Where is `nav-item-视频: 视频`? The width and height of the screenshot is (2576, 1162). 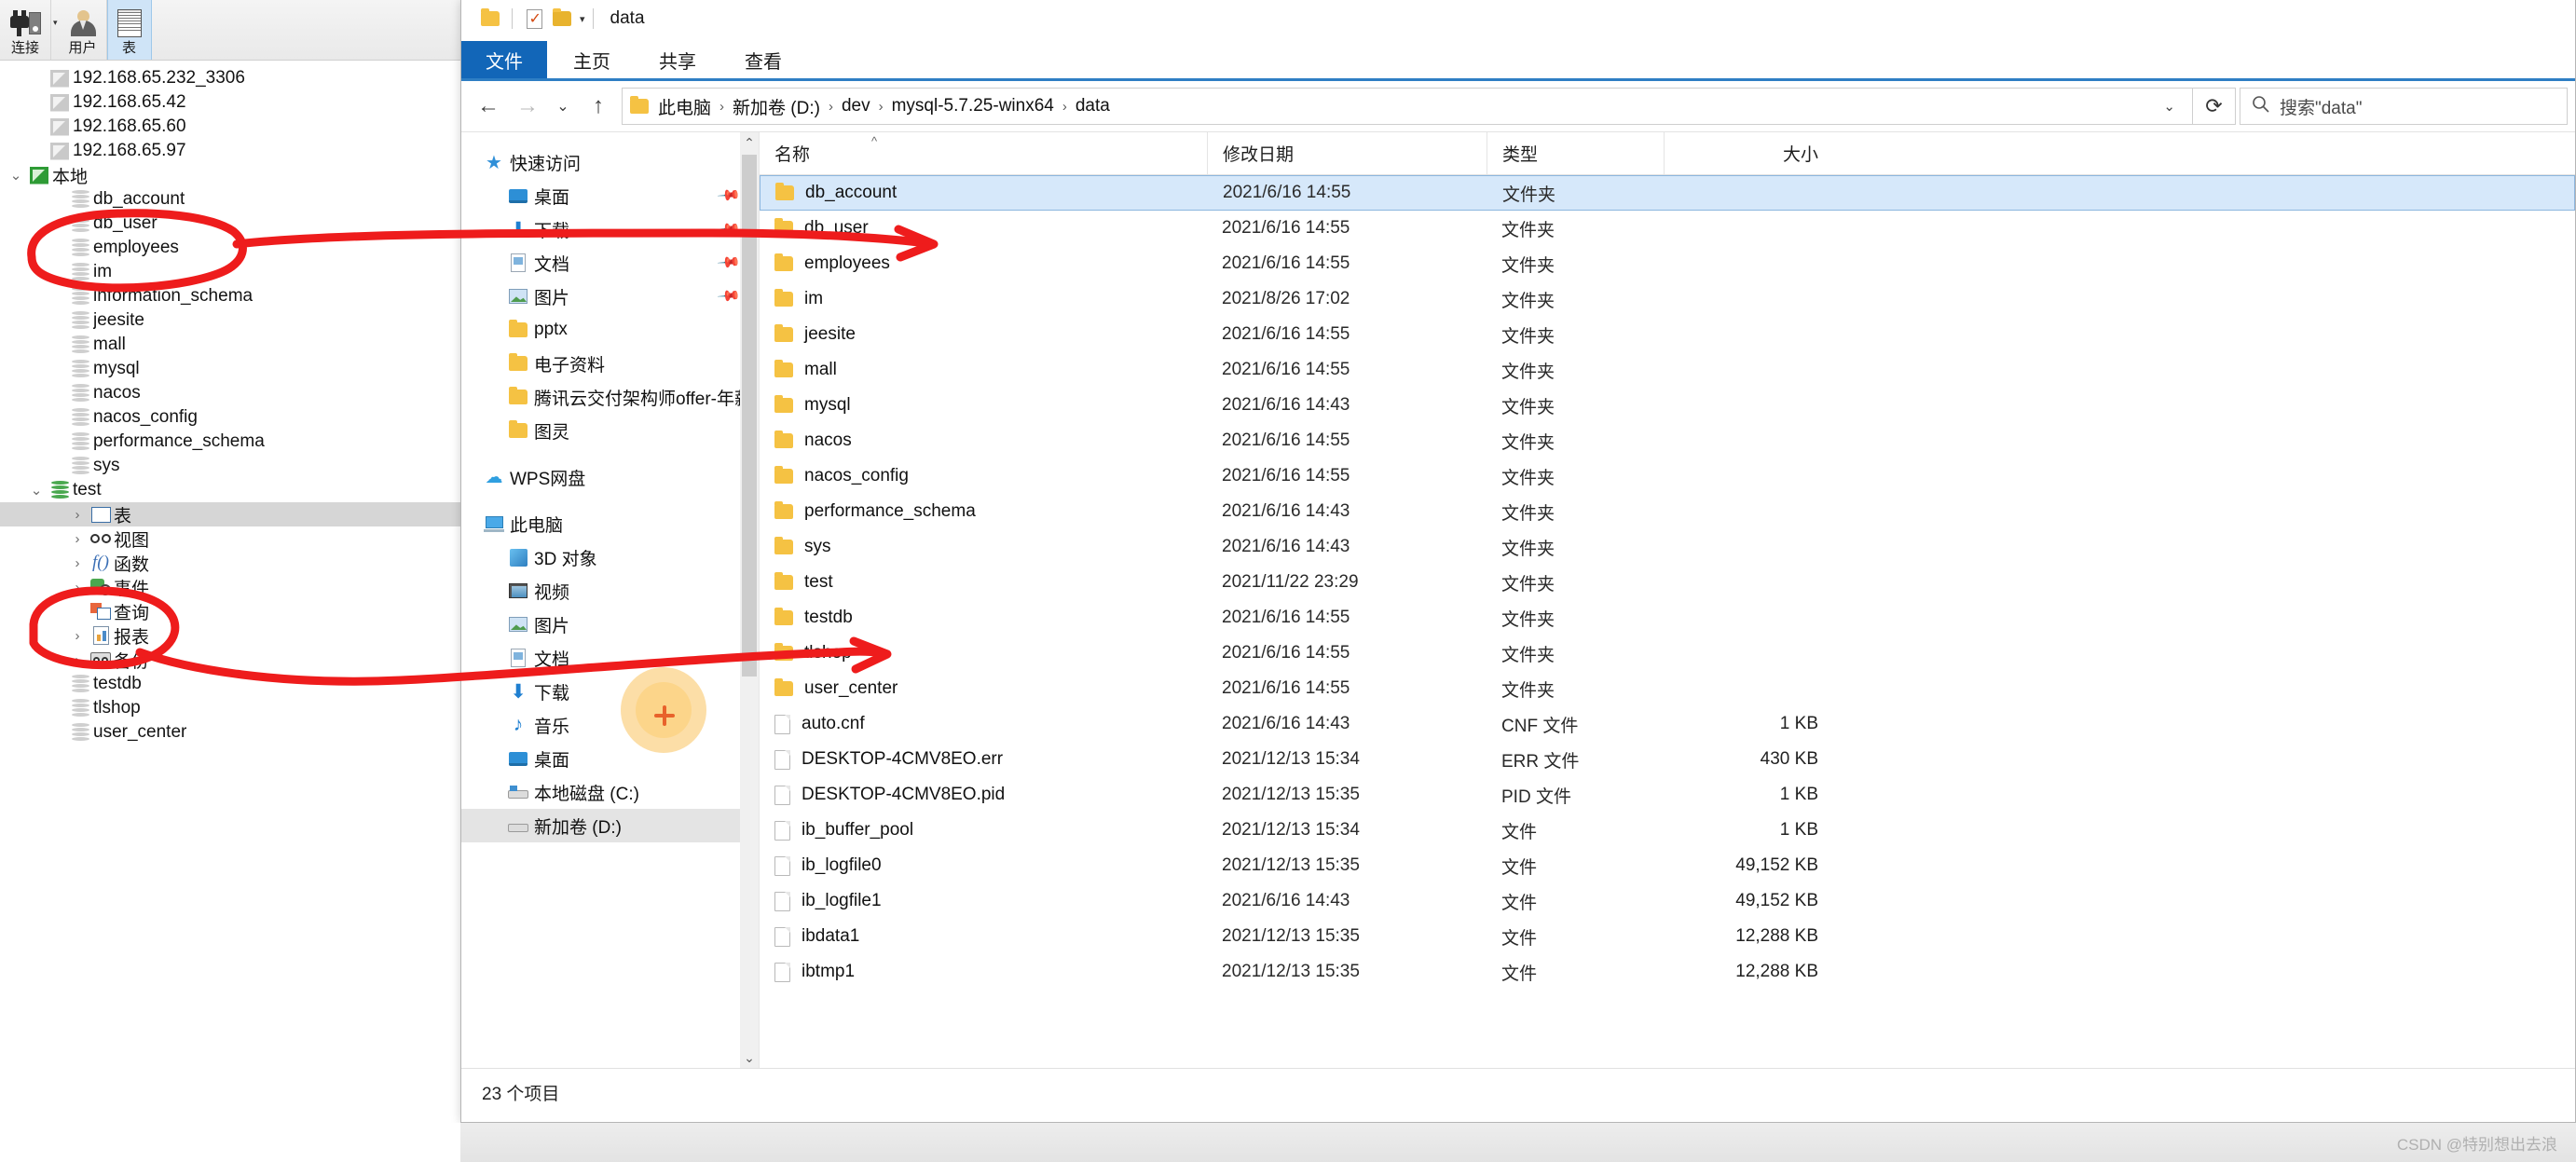 nav-item-视频: 视频 is located at coordinates (610, 591).